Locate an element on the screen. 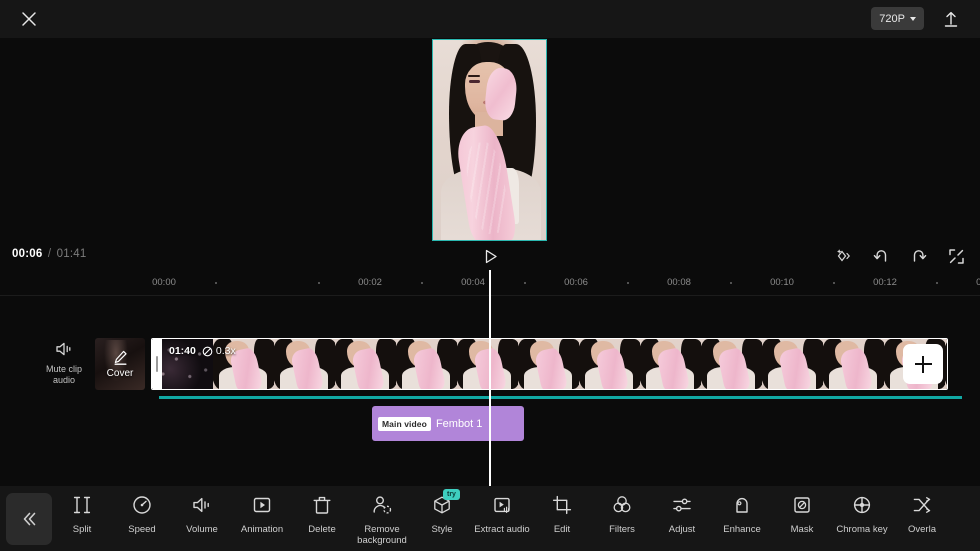 The image size is (980, 551). transport-bar: 00:06 / 01:41 is located at coordinates (490, 256).